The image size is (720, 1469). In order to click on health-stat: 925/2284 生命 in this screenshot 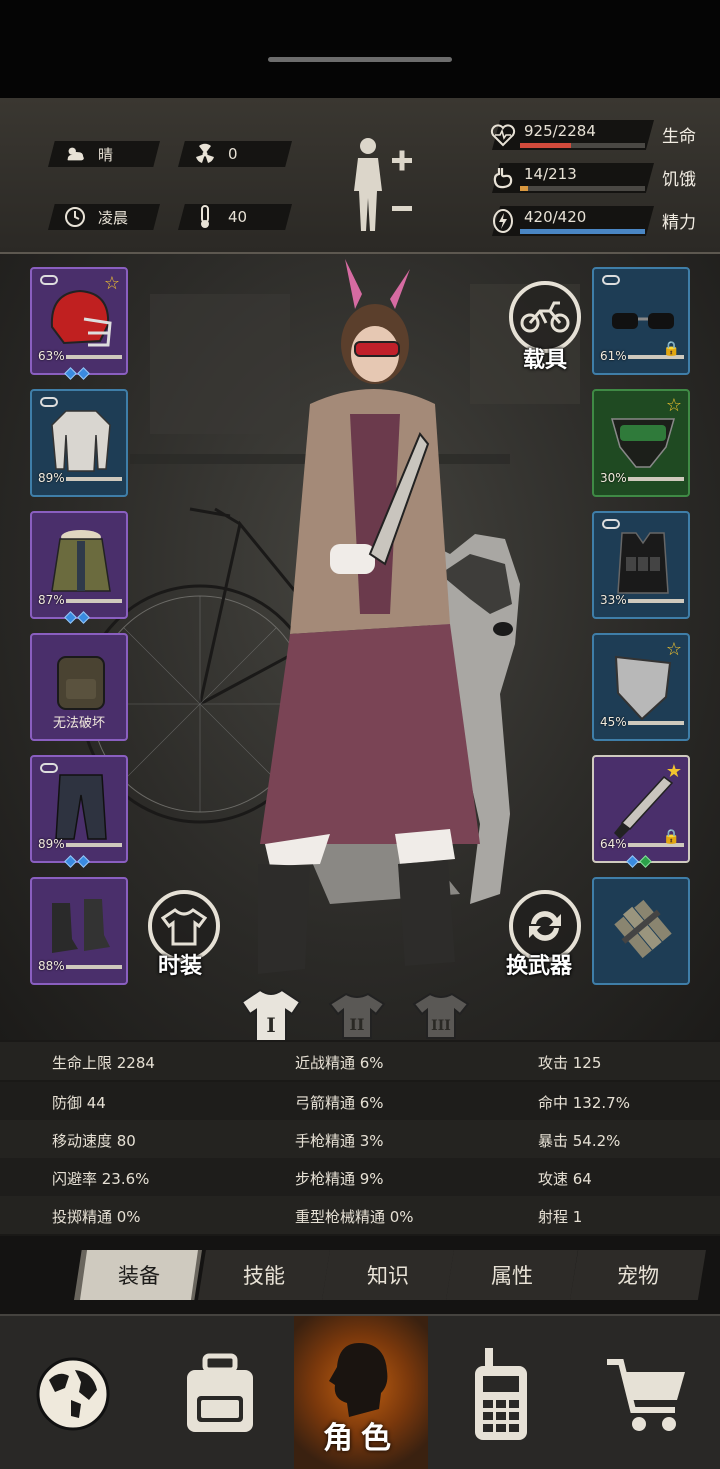, I will do `click(596, 134)`.